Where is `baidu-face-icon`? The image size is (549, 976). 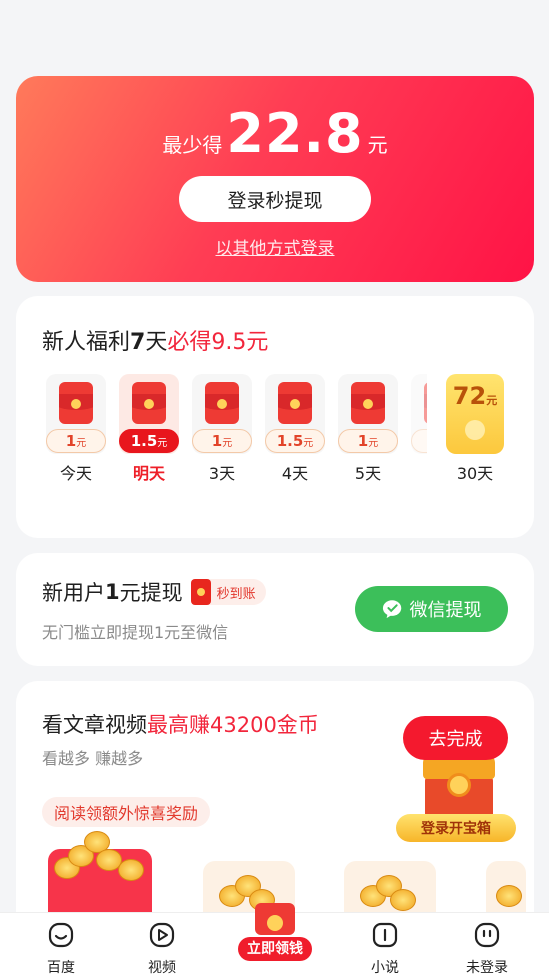
baidu-face-icon is located at coordinates (61, 935).